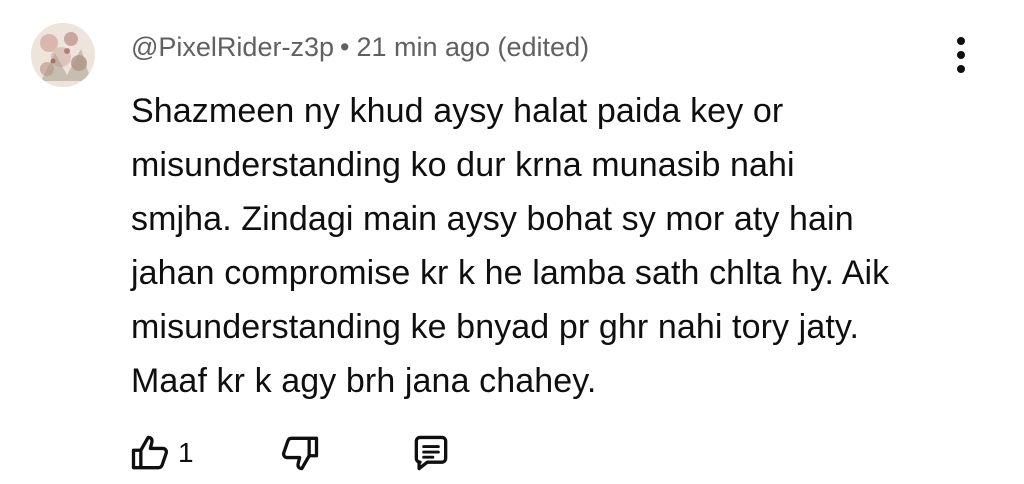  I want to click on comment-actions: 1, so click(298, 453).